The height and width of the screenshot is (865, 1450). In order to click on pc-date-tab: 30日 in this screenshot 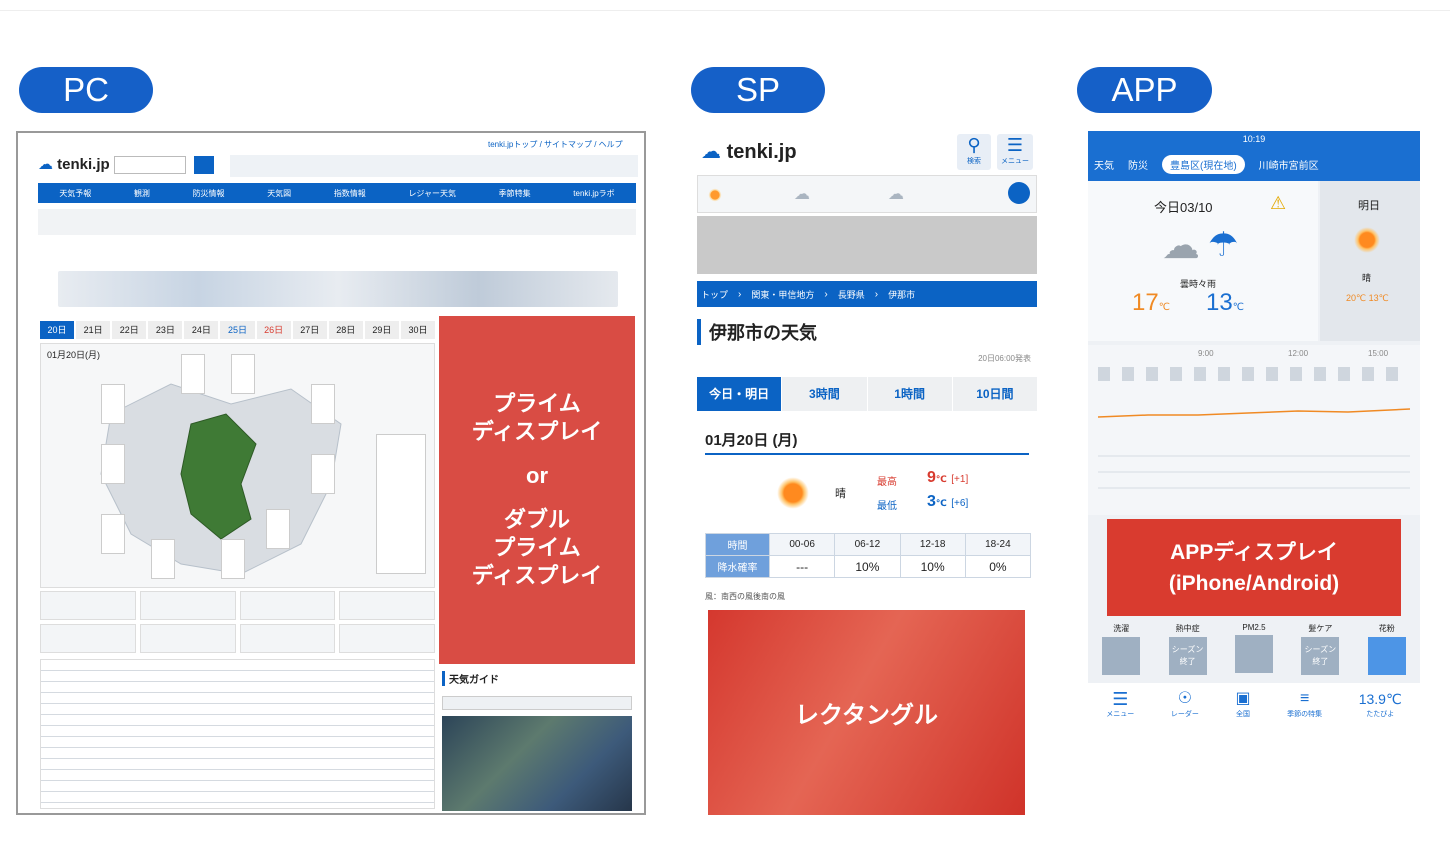, I will do `click(418, 330)`.